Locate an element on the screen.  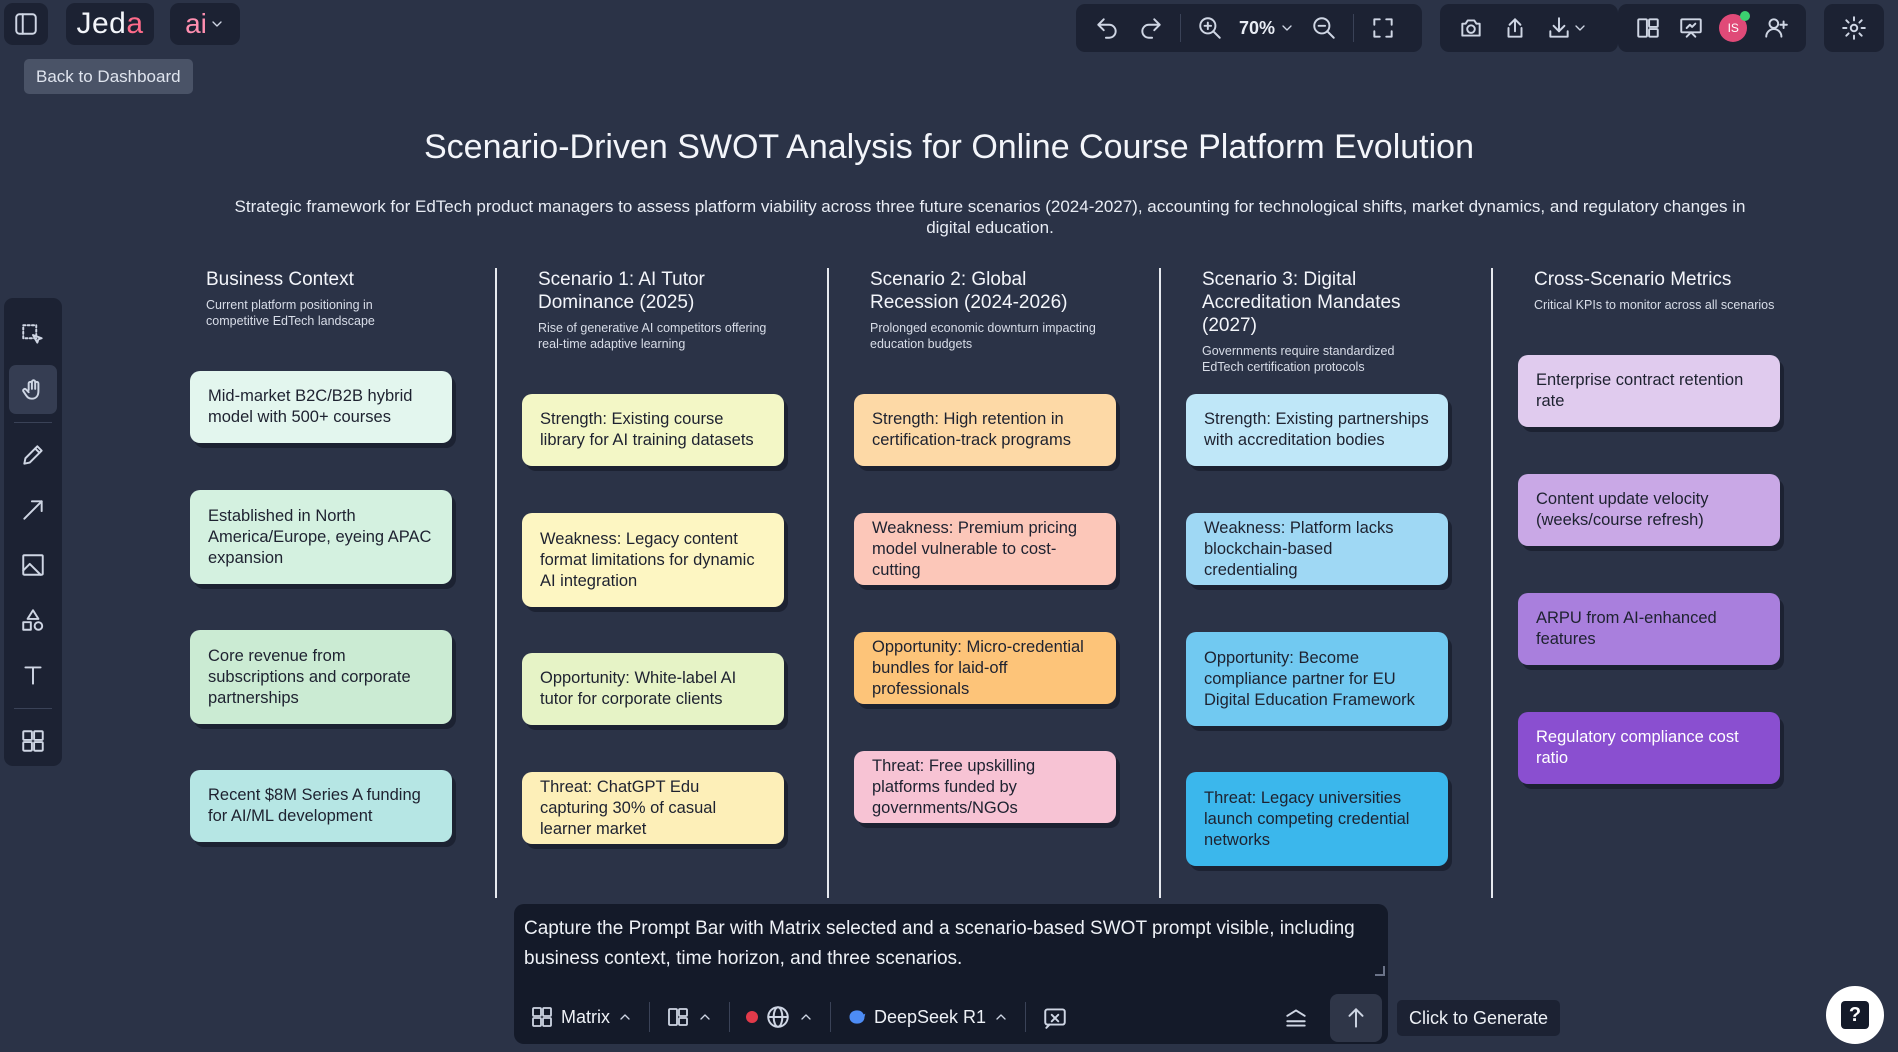
collab-toolbar: IS is located at coordinates (1712, 28).